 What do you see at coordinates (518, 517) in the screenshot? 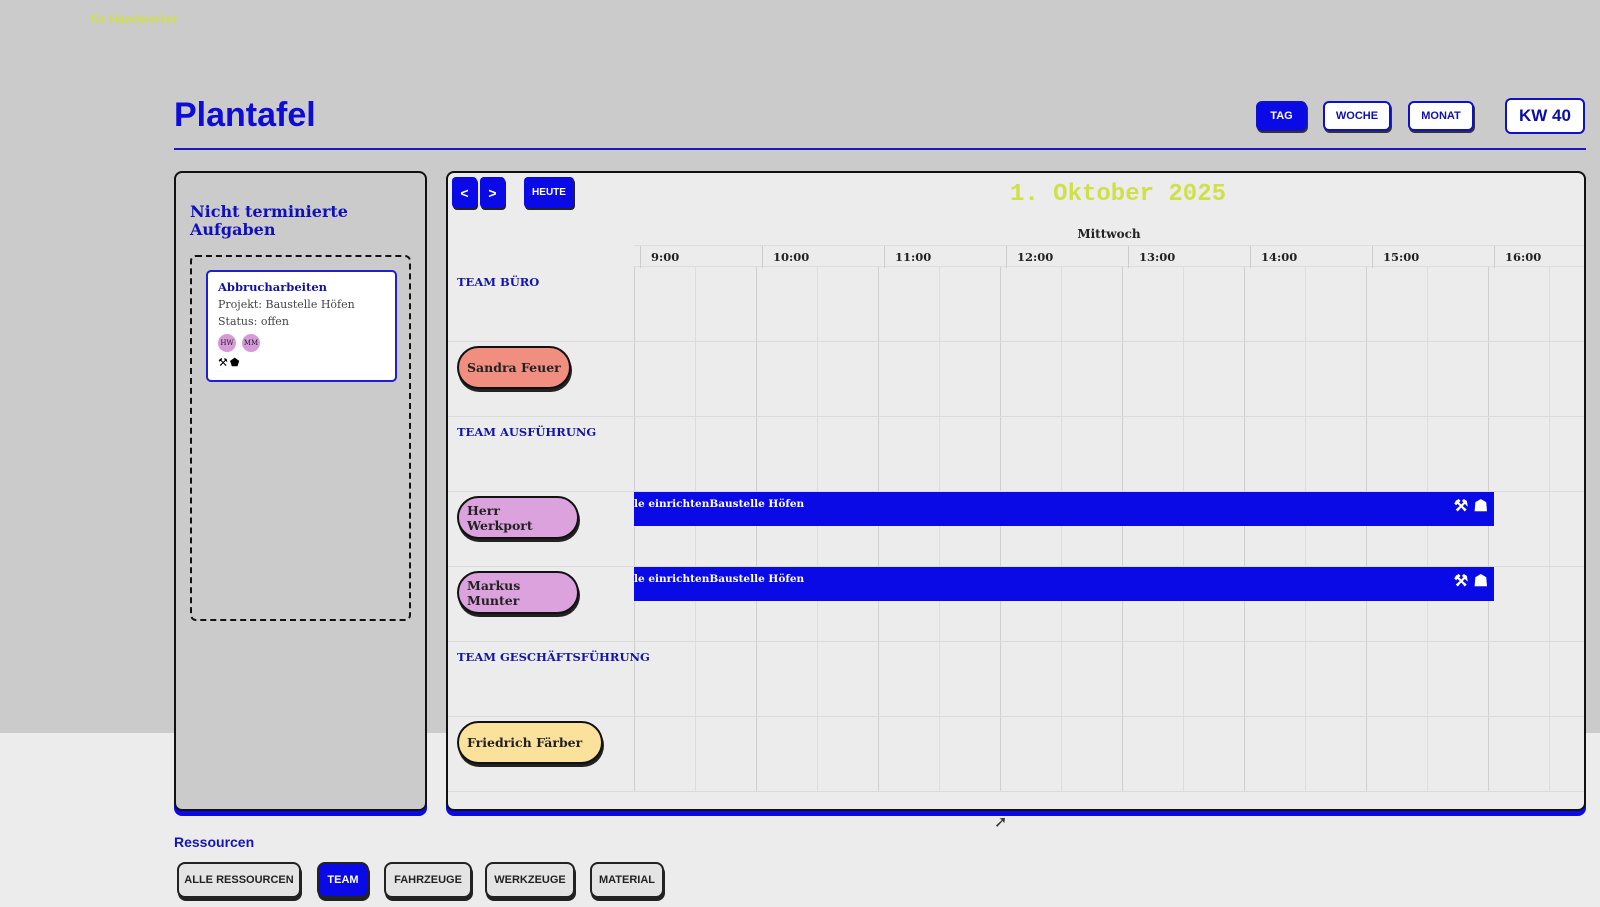
I see `person-pill: Herr Werkport` at bounding box center [518, 517].